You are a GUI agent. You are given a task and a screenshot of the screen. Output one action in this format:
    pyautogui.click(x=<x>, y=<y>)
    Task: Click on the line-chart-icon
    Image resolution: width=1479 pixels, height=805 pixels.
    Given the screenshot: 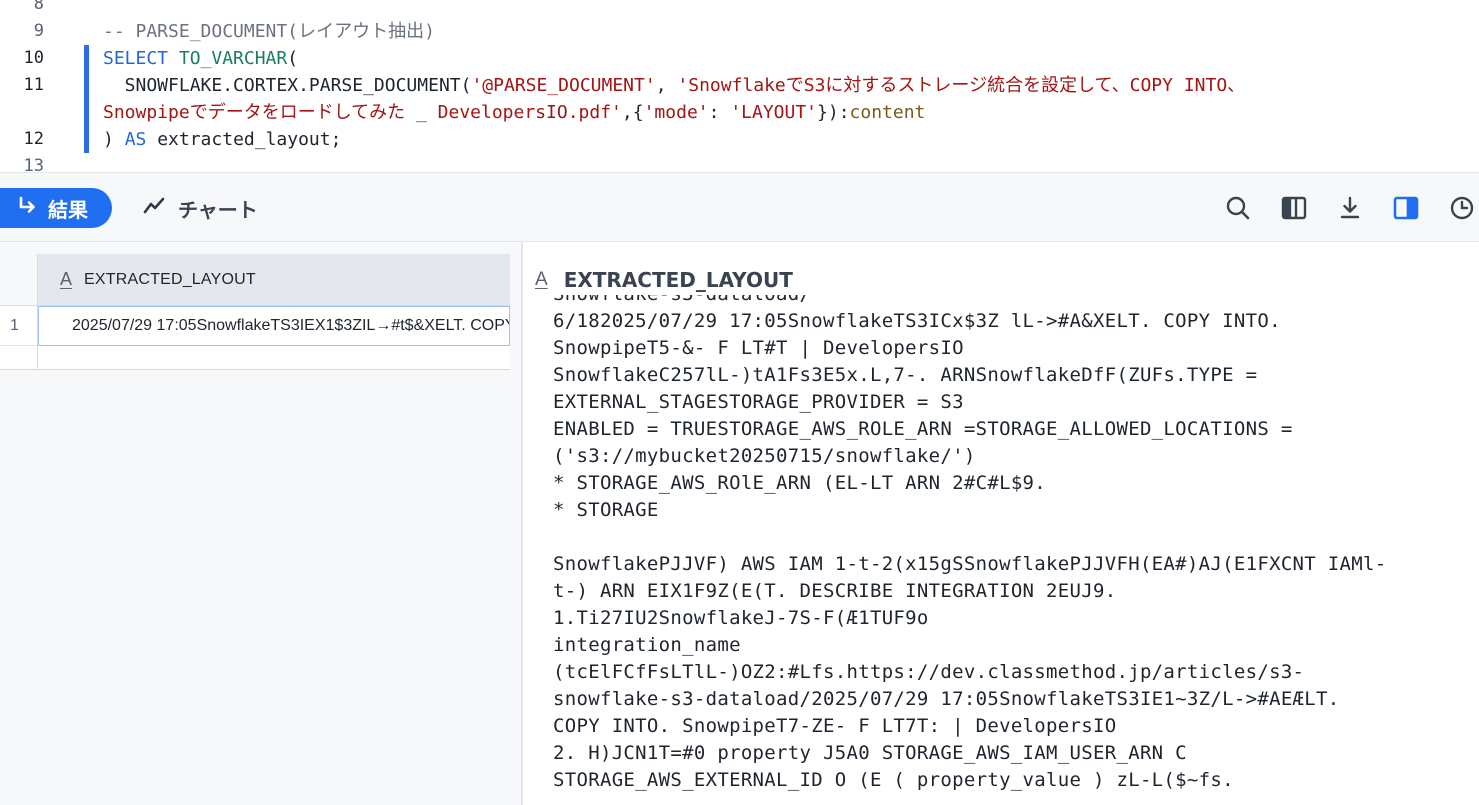 What is the action you would take?
    pyautogui.click(x=154, y=208)
    